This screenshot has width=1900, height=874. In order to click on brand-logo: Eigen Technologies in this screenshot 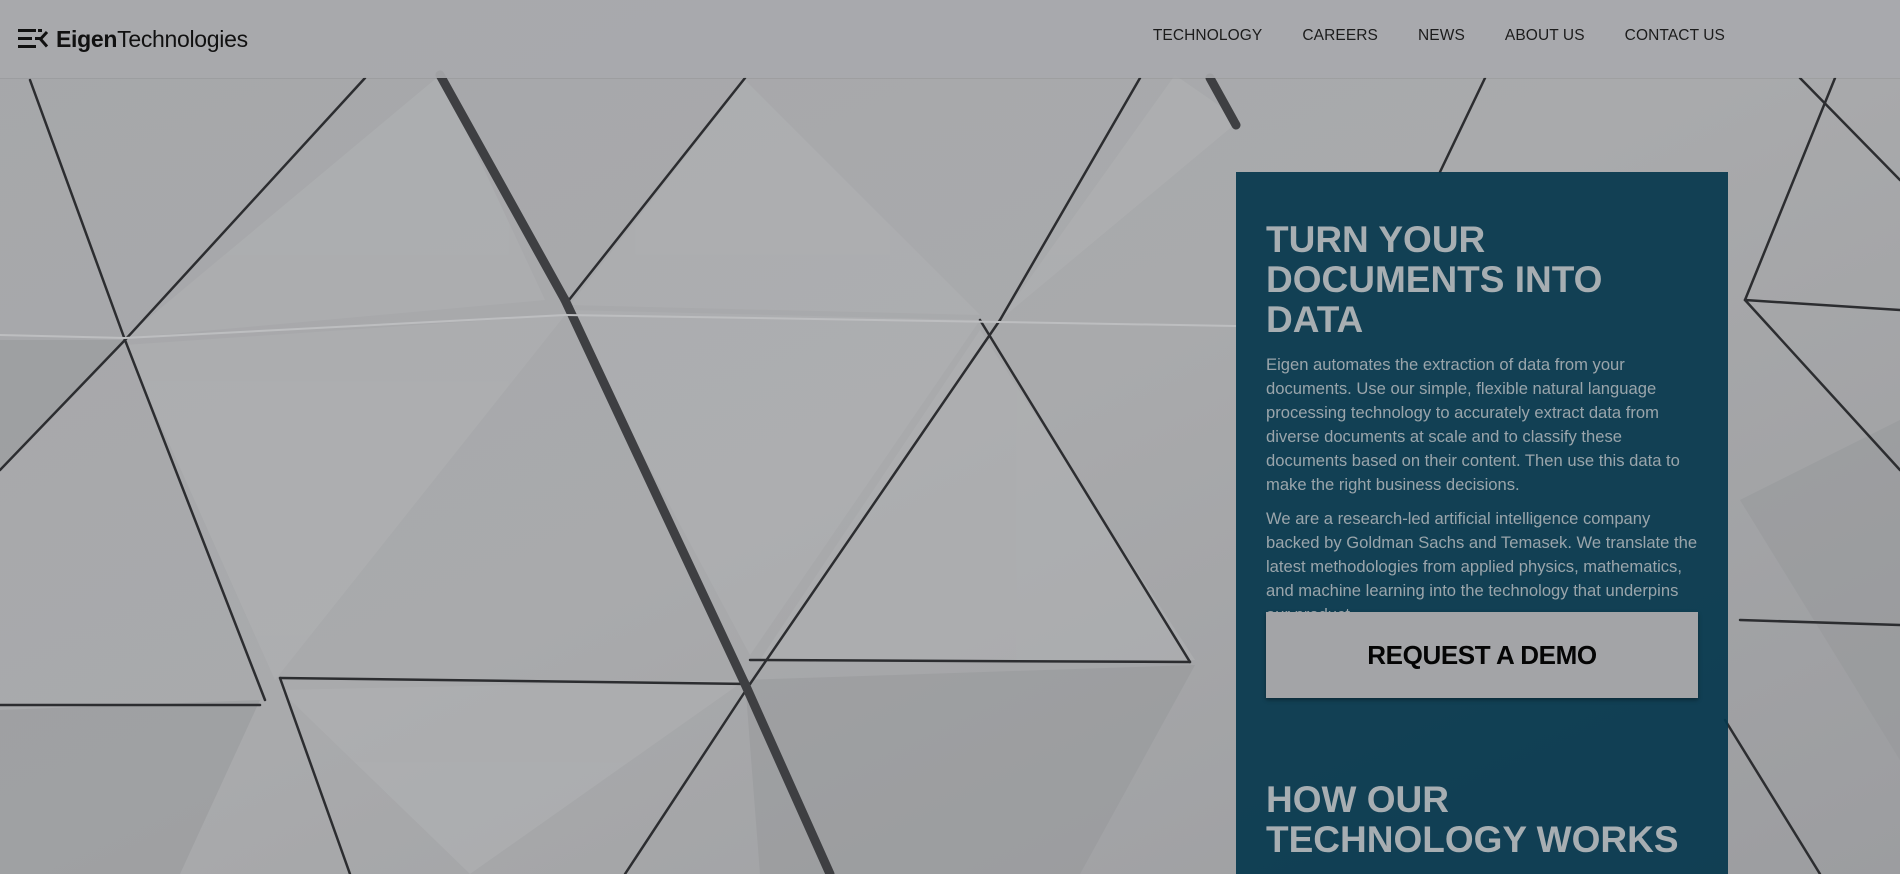, I will do `click(133, 39)`.